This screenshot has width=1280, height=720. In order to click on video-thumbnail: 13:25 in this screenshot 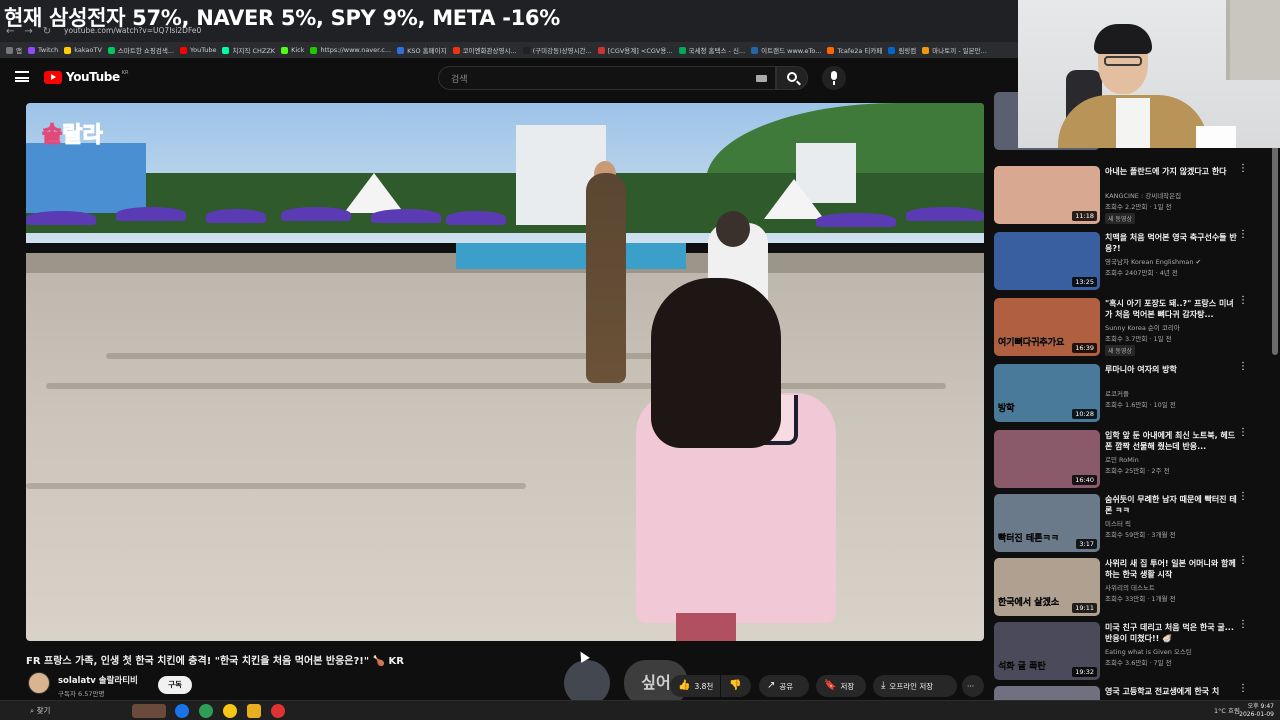, I will do `click(1047, 261)`.